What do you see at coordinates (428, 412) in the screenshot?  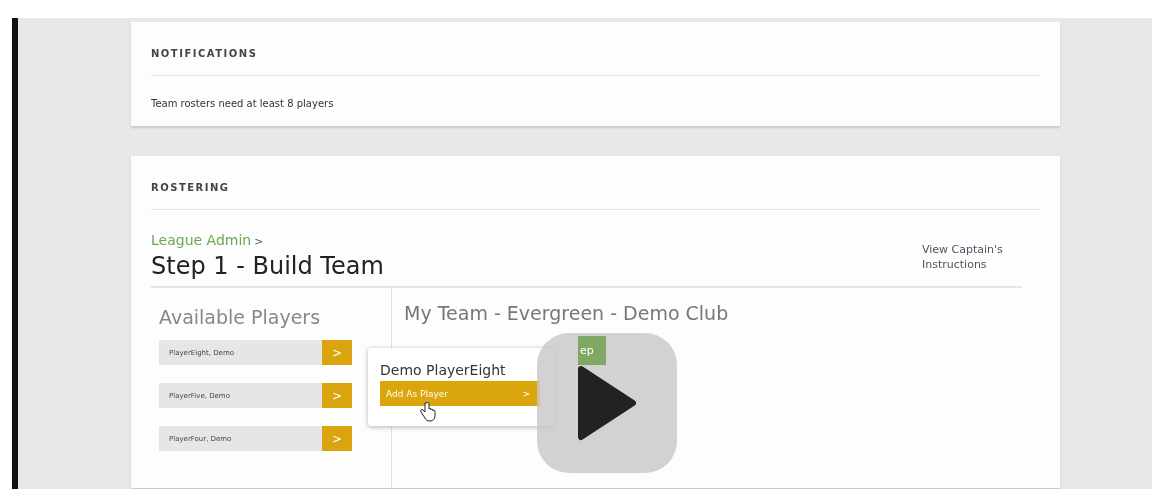 I see `hand-cursor-icon` at bounding box center [428, 412].